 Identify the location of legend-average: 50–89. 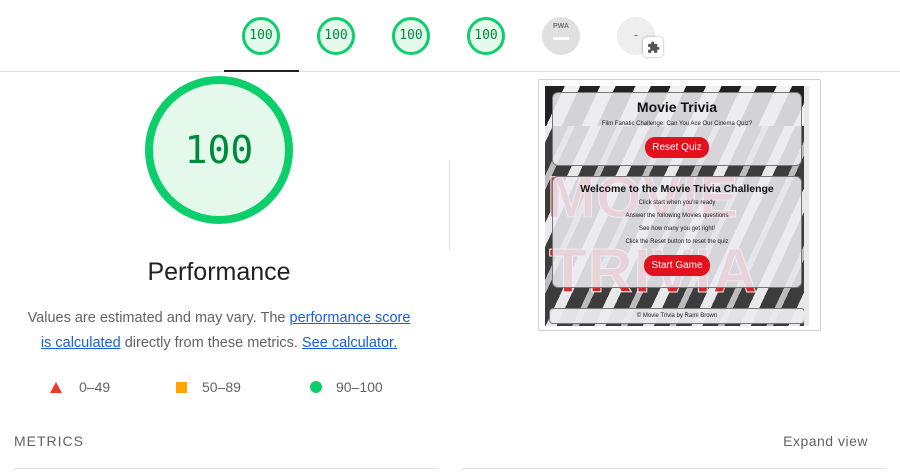
(208, 387).